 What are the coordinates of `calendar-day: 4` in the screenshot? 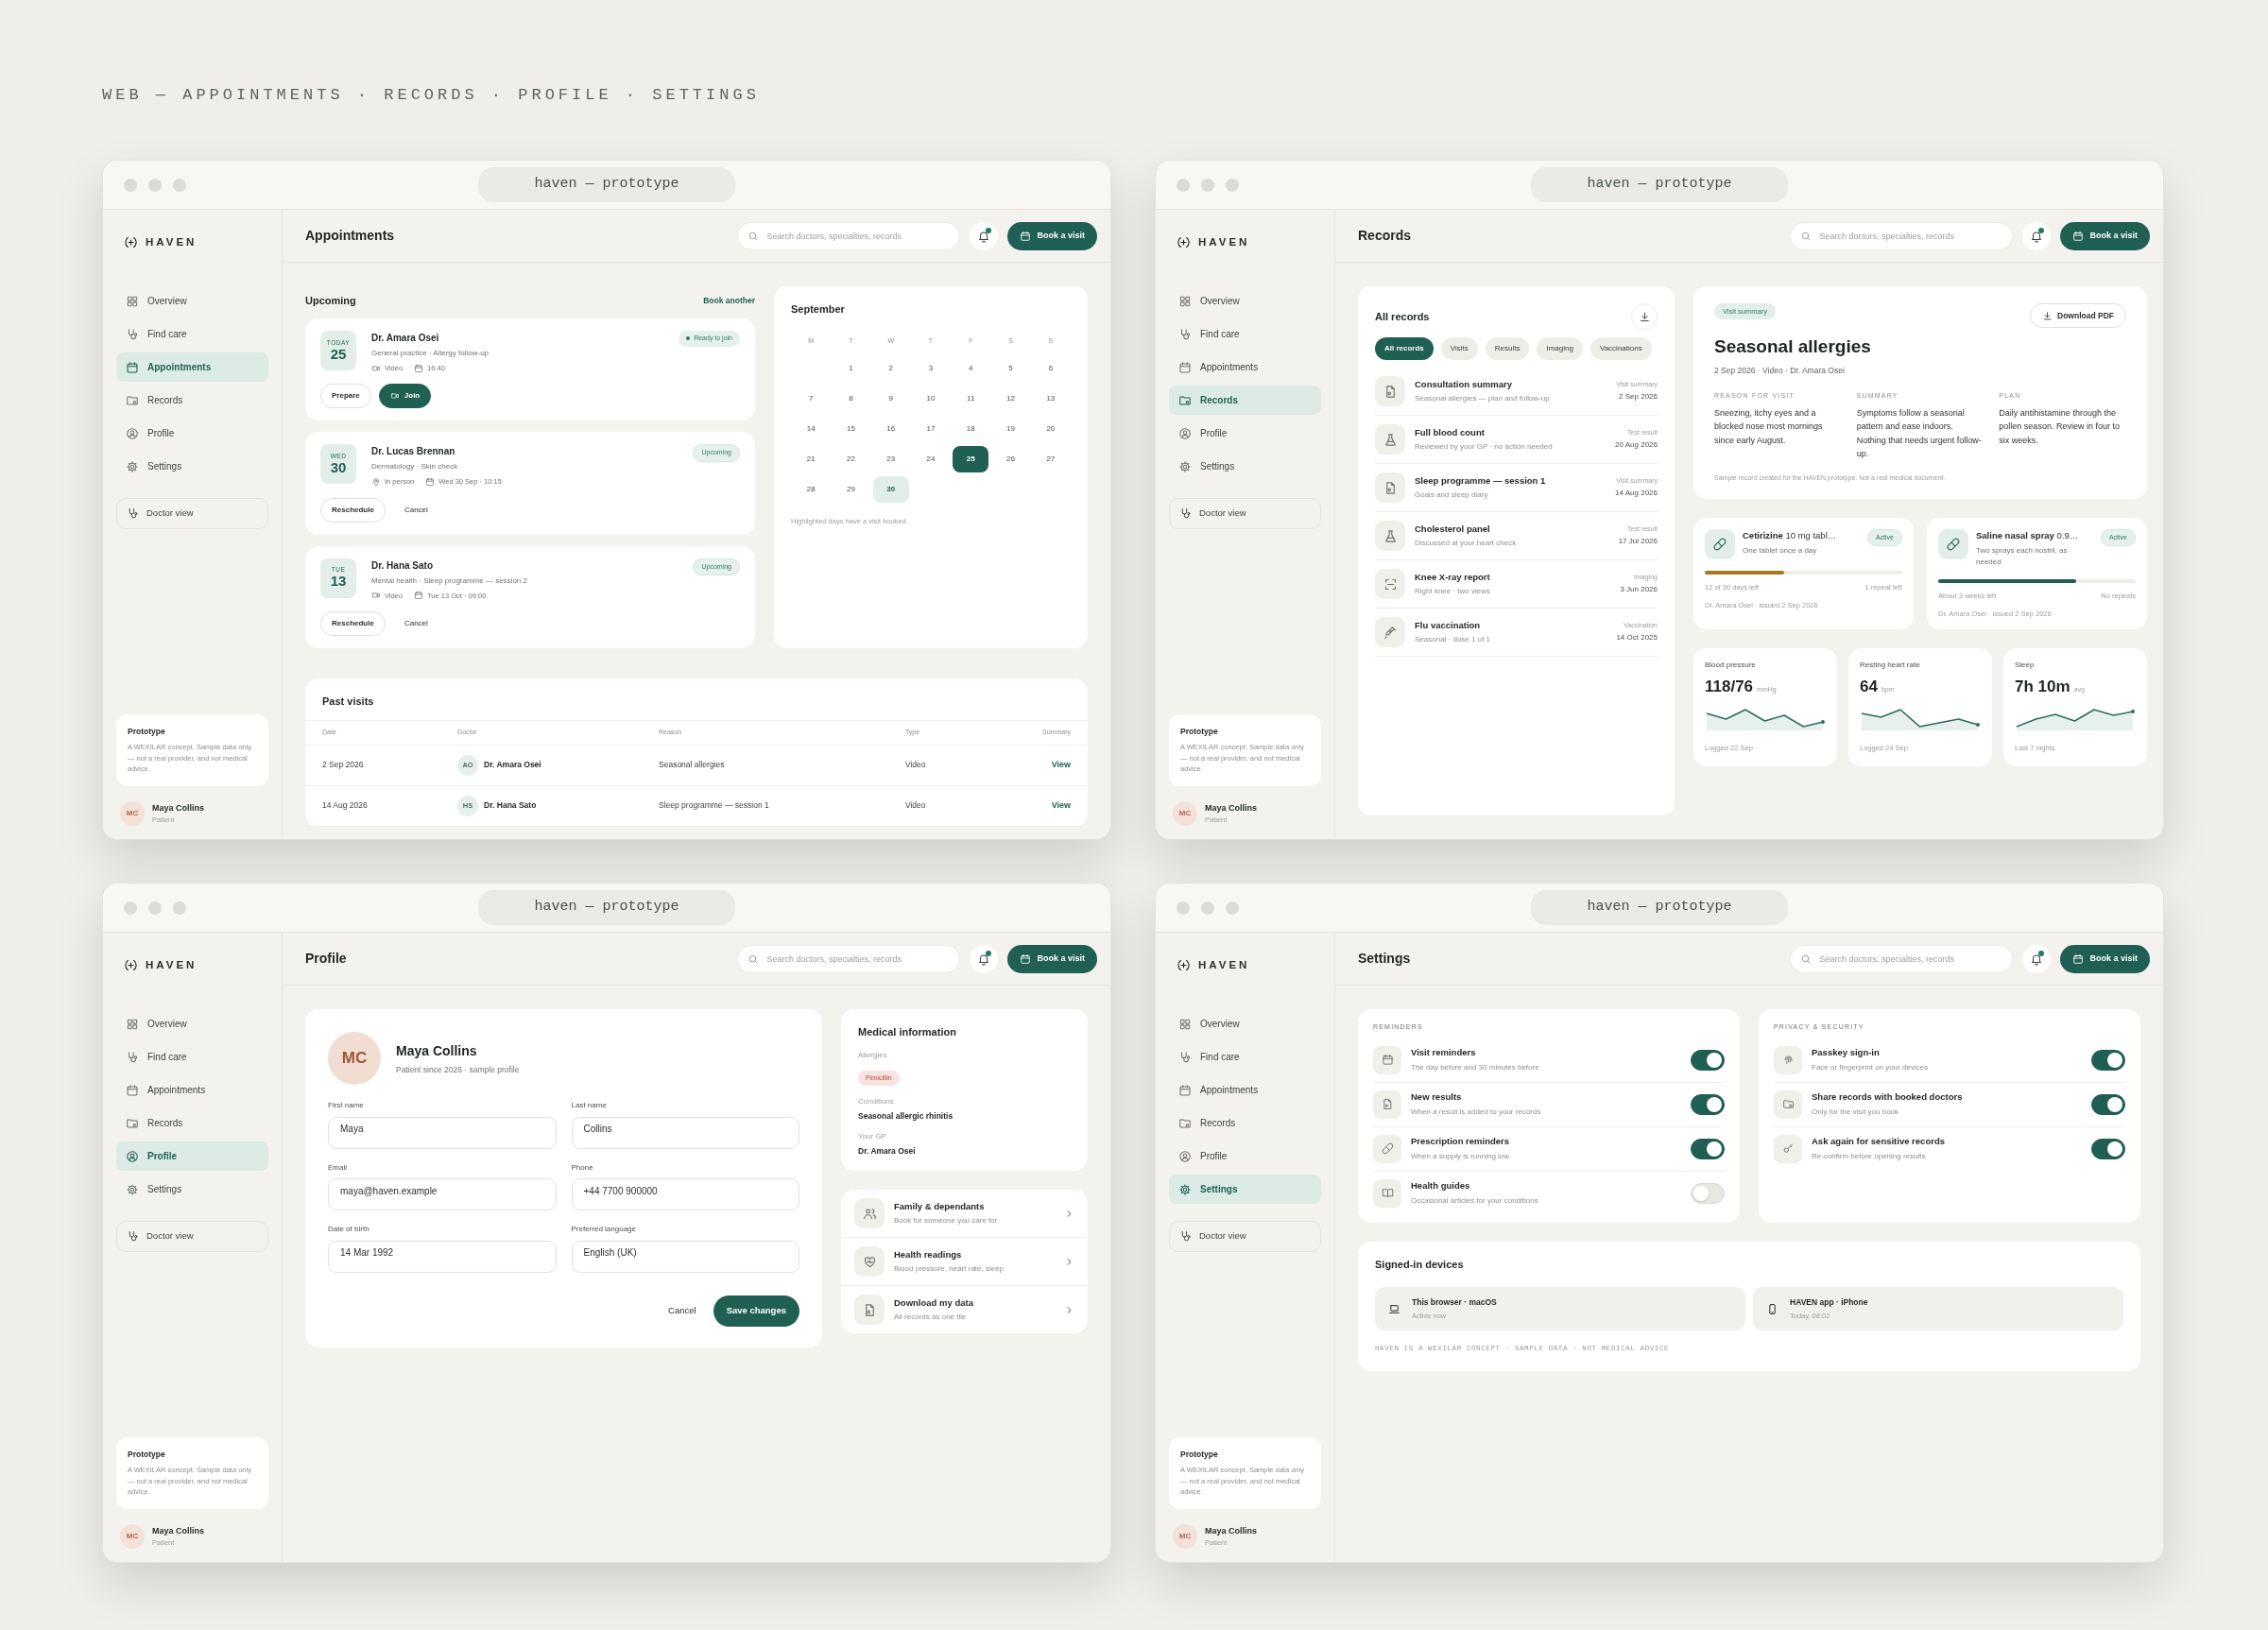 It's located at (971, 368).